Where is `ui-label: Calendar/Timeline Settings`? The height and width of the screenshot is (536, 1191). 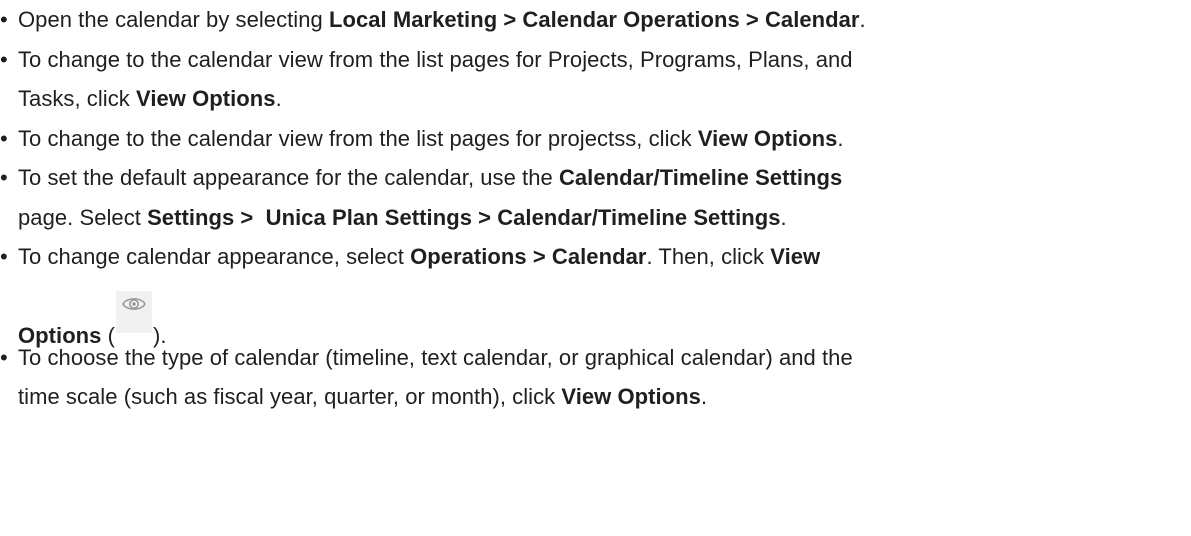
ui-label: Calendar/Timeline Settings is located at coordinates (700, 177).